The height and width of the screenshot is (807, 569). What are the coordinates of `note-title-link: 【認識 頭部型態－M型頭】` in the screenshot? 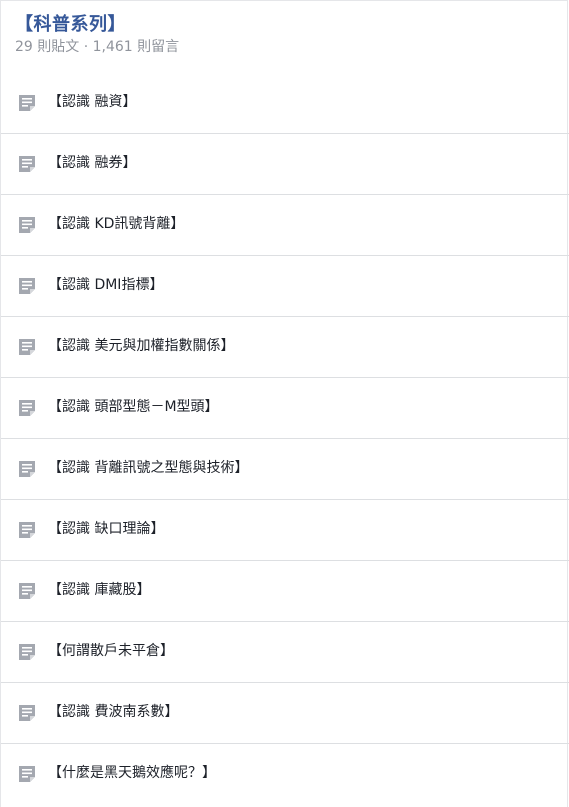 It's located at (133, 407).